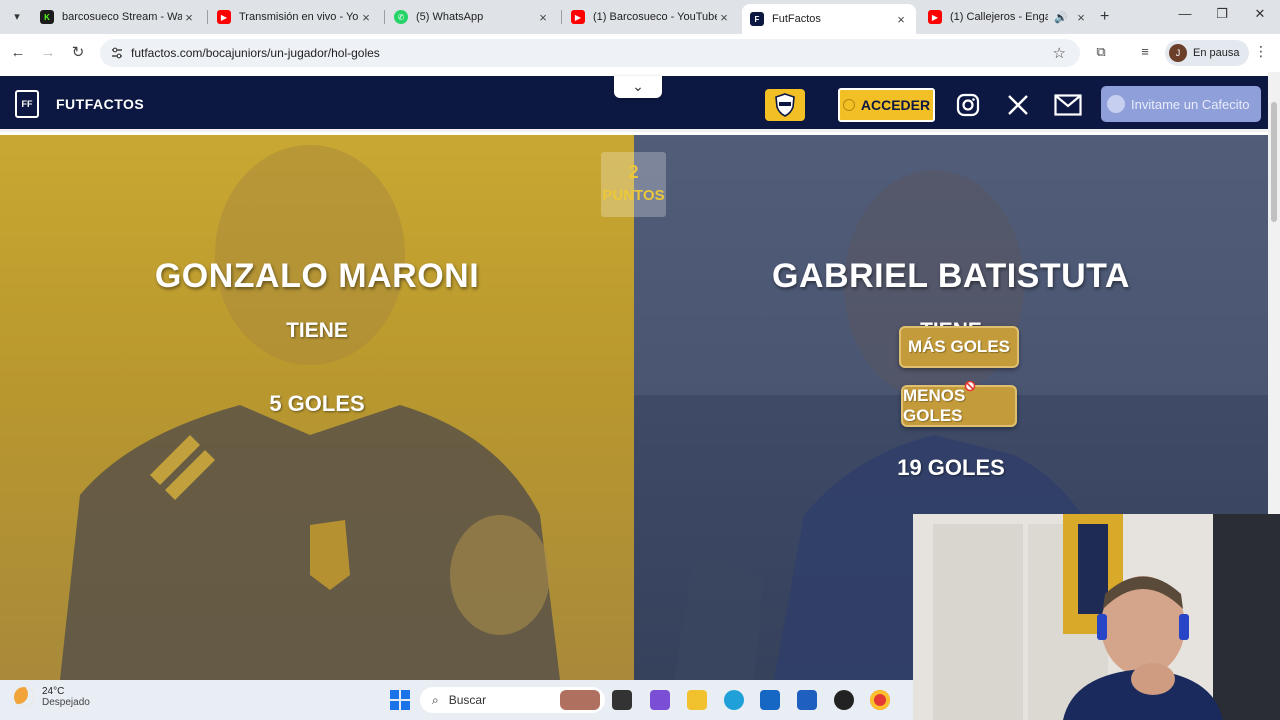 This screenshot has width=1280, height=720. I want to click on less-goals-button: MENOS GOLES, so click(959, 406).